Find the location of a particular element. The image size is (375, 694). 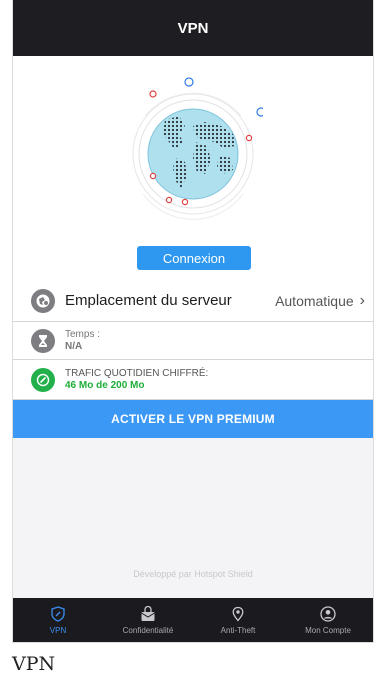

tab-vpn: VPN is located at coordinates (58, 620).